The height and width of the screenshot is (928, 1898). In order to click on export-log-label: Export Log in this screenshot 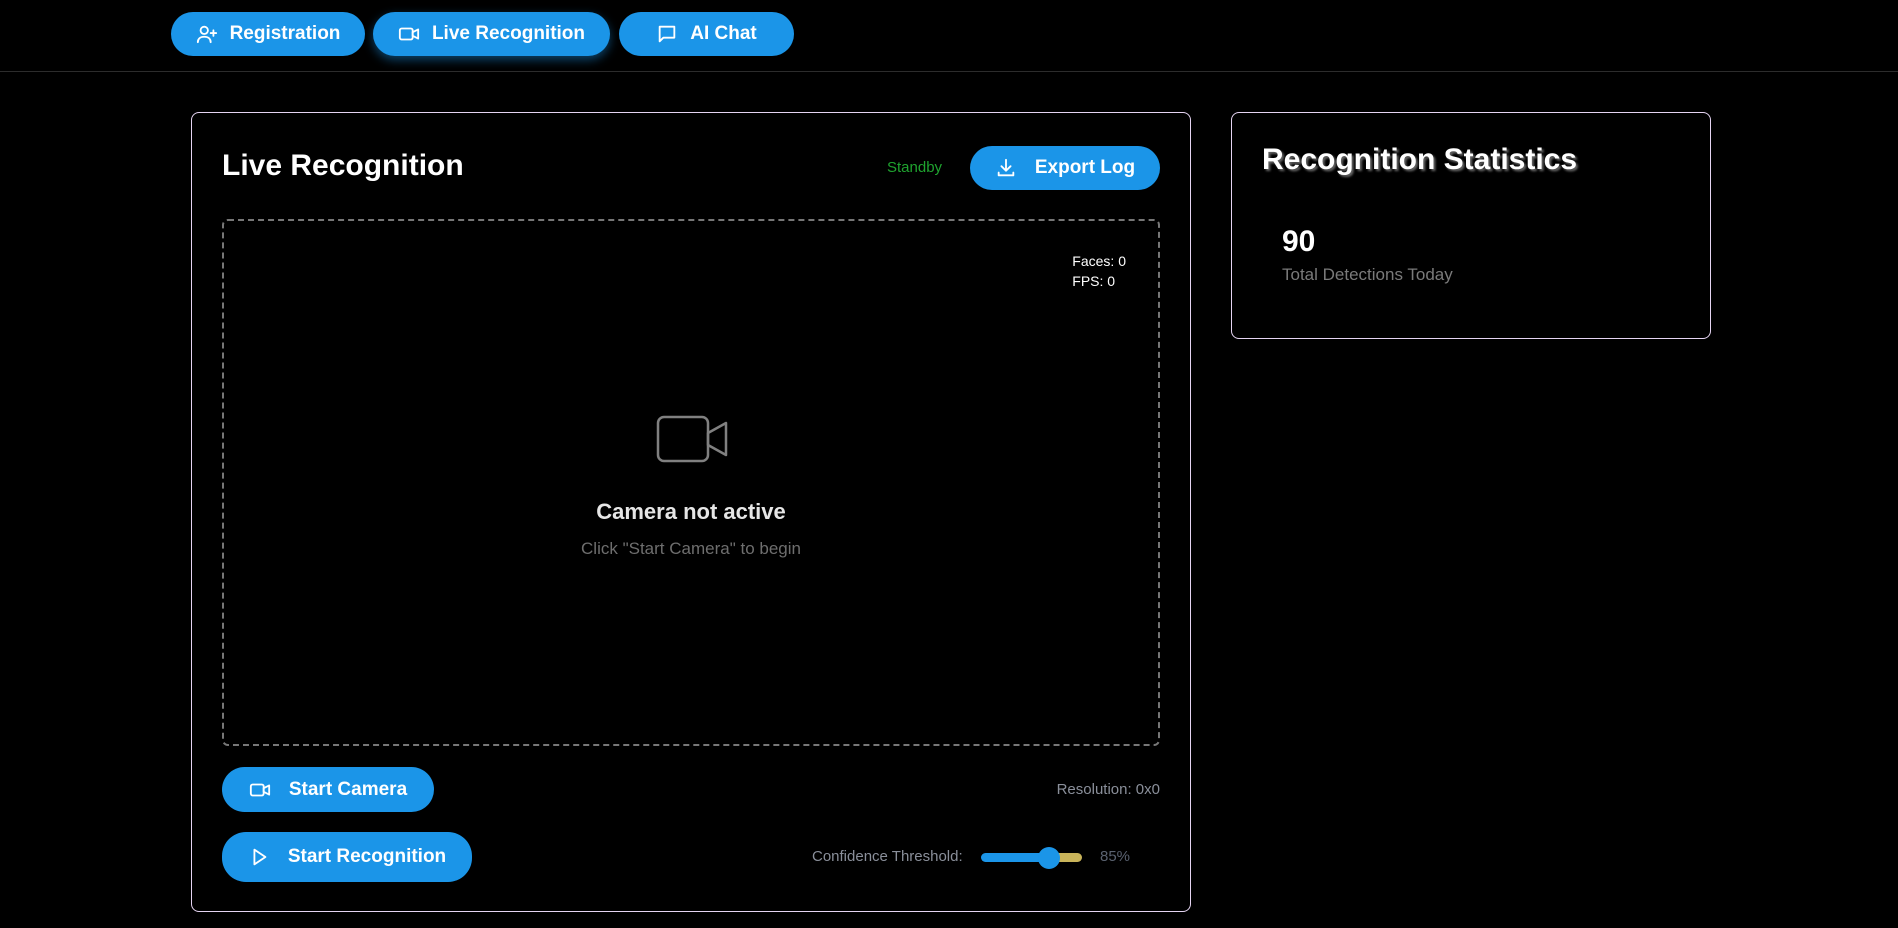, I will do `click(1085, 167)`.